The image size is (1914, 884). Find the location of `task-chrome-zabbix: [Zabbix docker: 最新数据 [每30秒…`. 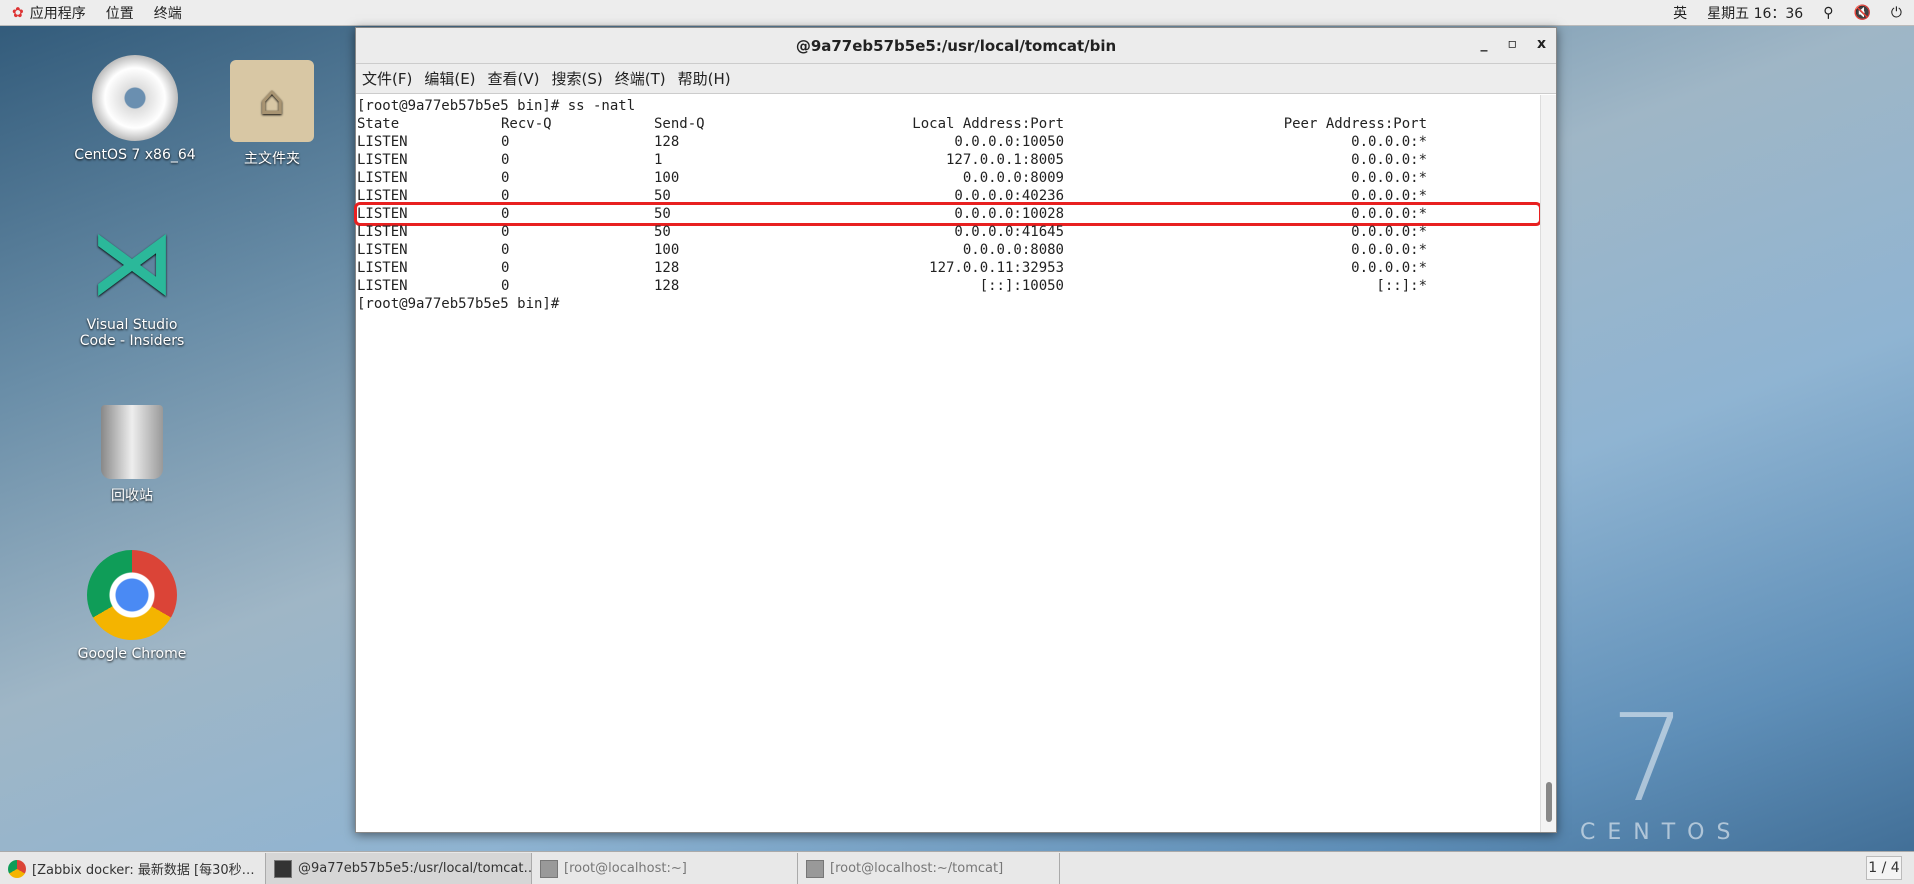

task-chrome-zabbix: [Zabbix docker: 最新数据 [每30秒… is located at coordinates (133, 868).